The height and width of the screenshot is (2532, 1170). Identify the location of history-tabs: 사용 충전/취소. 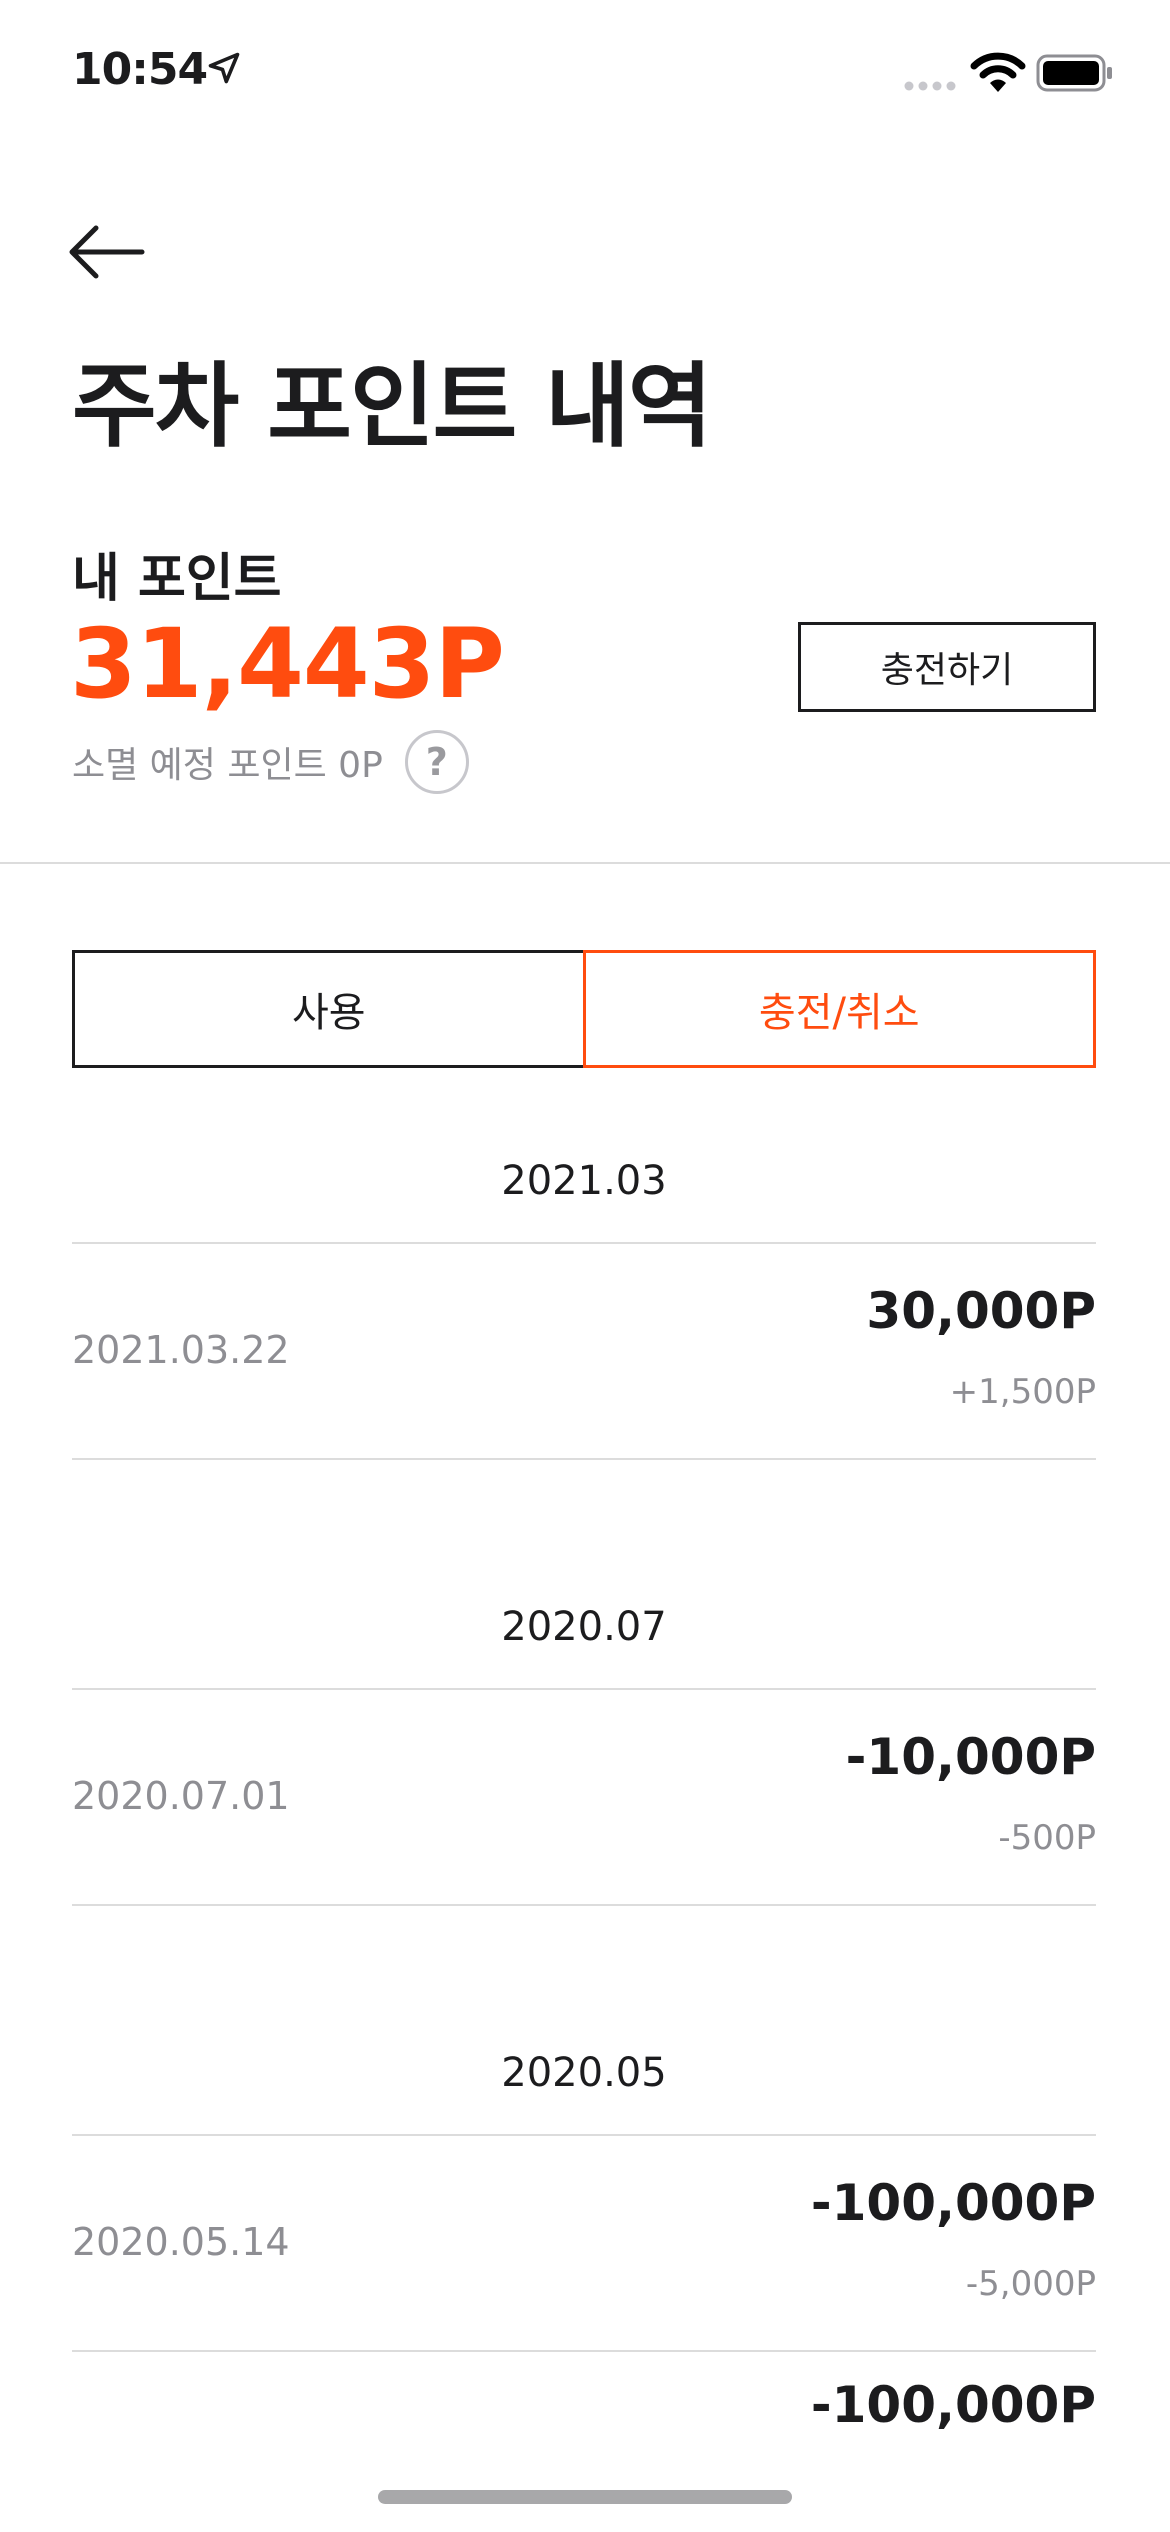
(584, 1009).